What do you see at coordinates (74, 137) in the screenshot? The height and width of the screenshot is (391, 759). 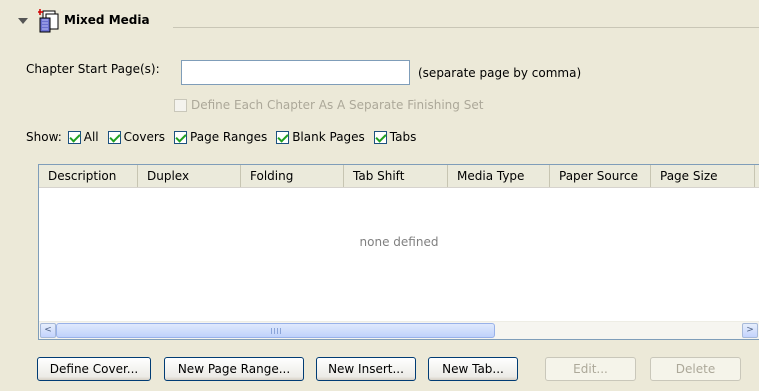 I see `checkbox-all` at bounding box center [74, 137].